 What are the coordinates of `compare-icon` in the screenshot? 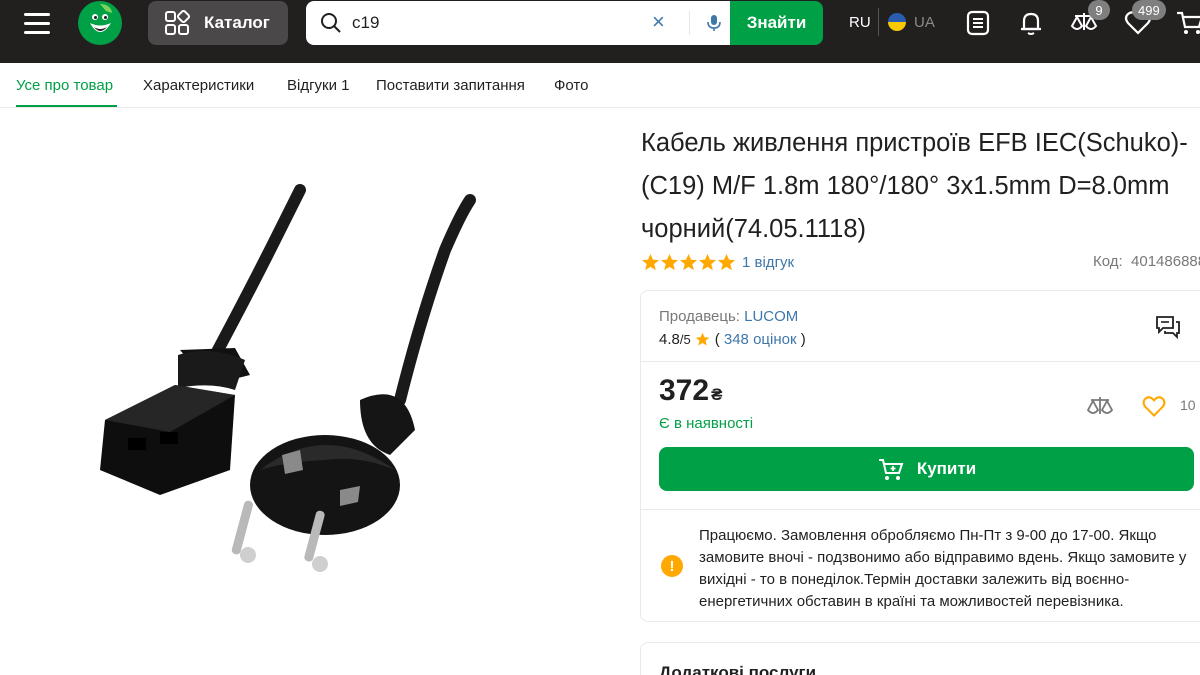 It's located at (1100, 407).